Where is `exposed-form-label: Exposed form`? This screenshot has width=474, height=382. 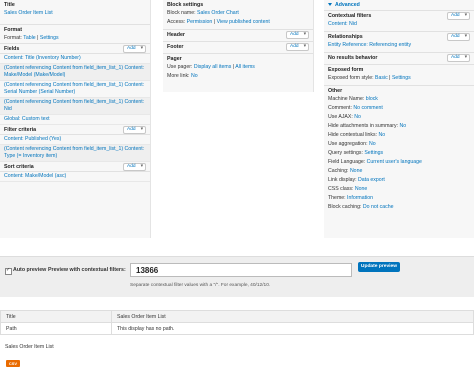 exposed-form-label: Exposed form is located at coordinates (346, 70).